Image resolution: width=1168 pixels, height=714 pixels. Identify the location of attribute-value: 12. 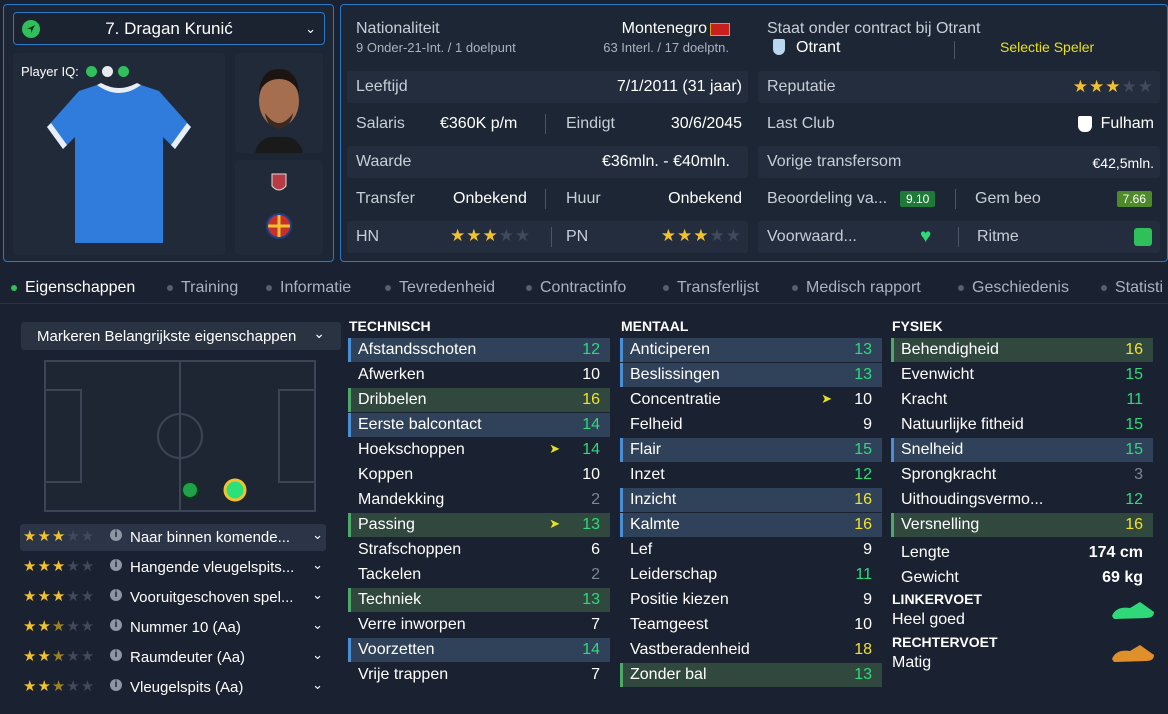
(863, 474).